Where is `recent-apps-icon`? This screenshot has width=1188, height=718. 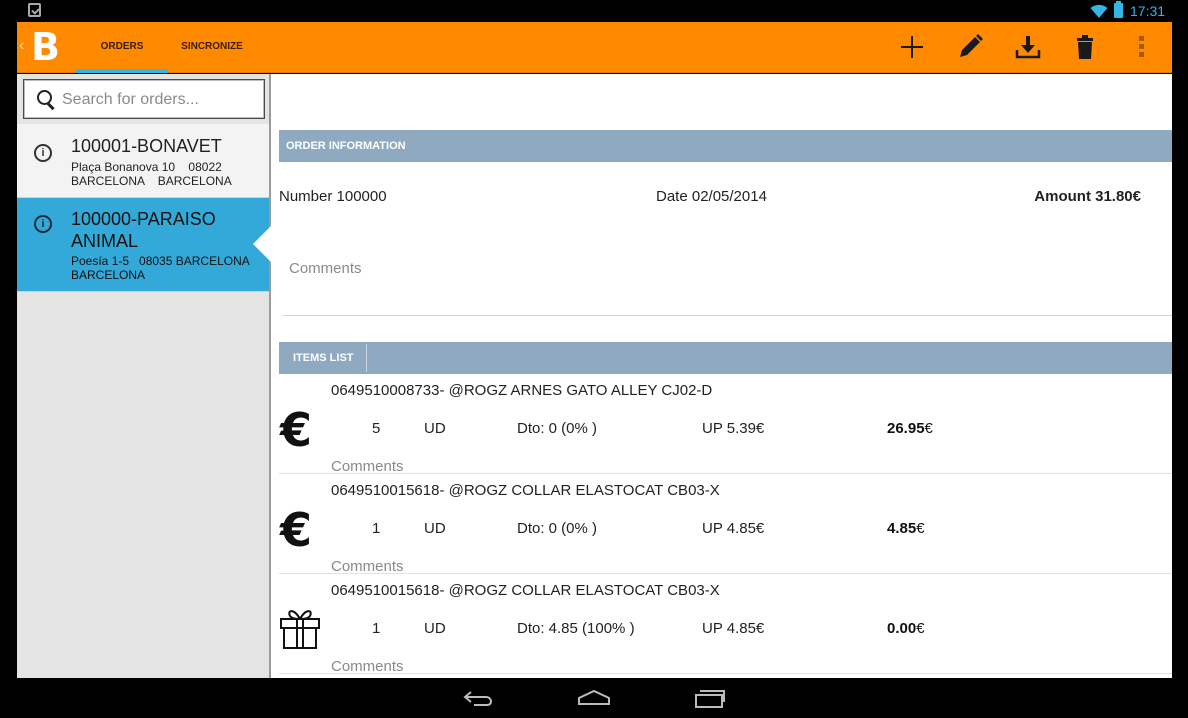
recent-apps-icon is located at coordinates (710, 698).